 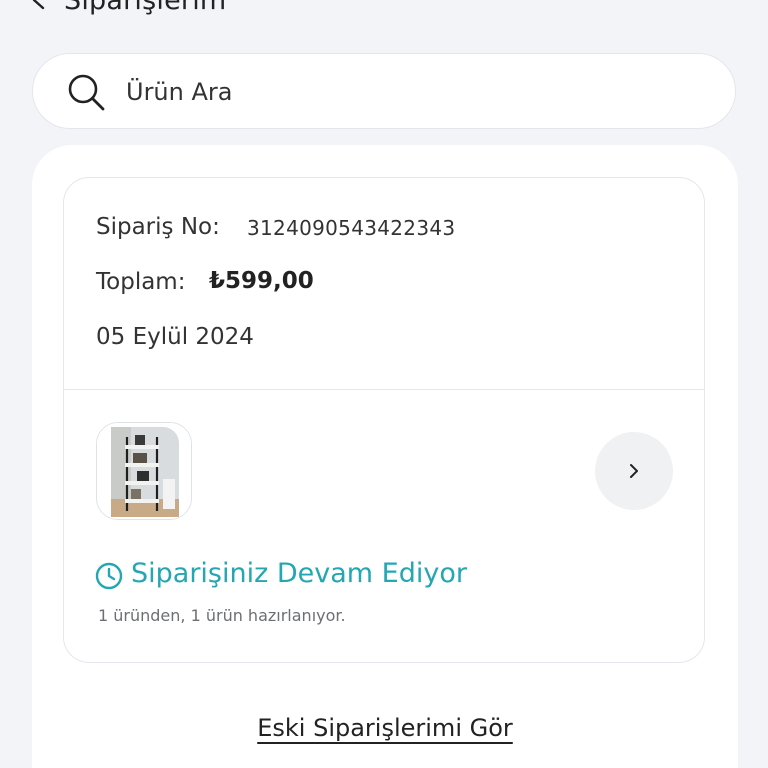 I want to click on order-card-divider, so click(x=384, y=389).